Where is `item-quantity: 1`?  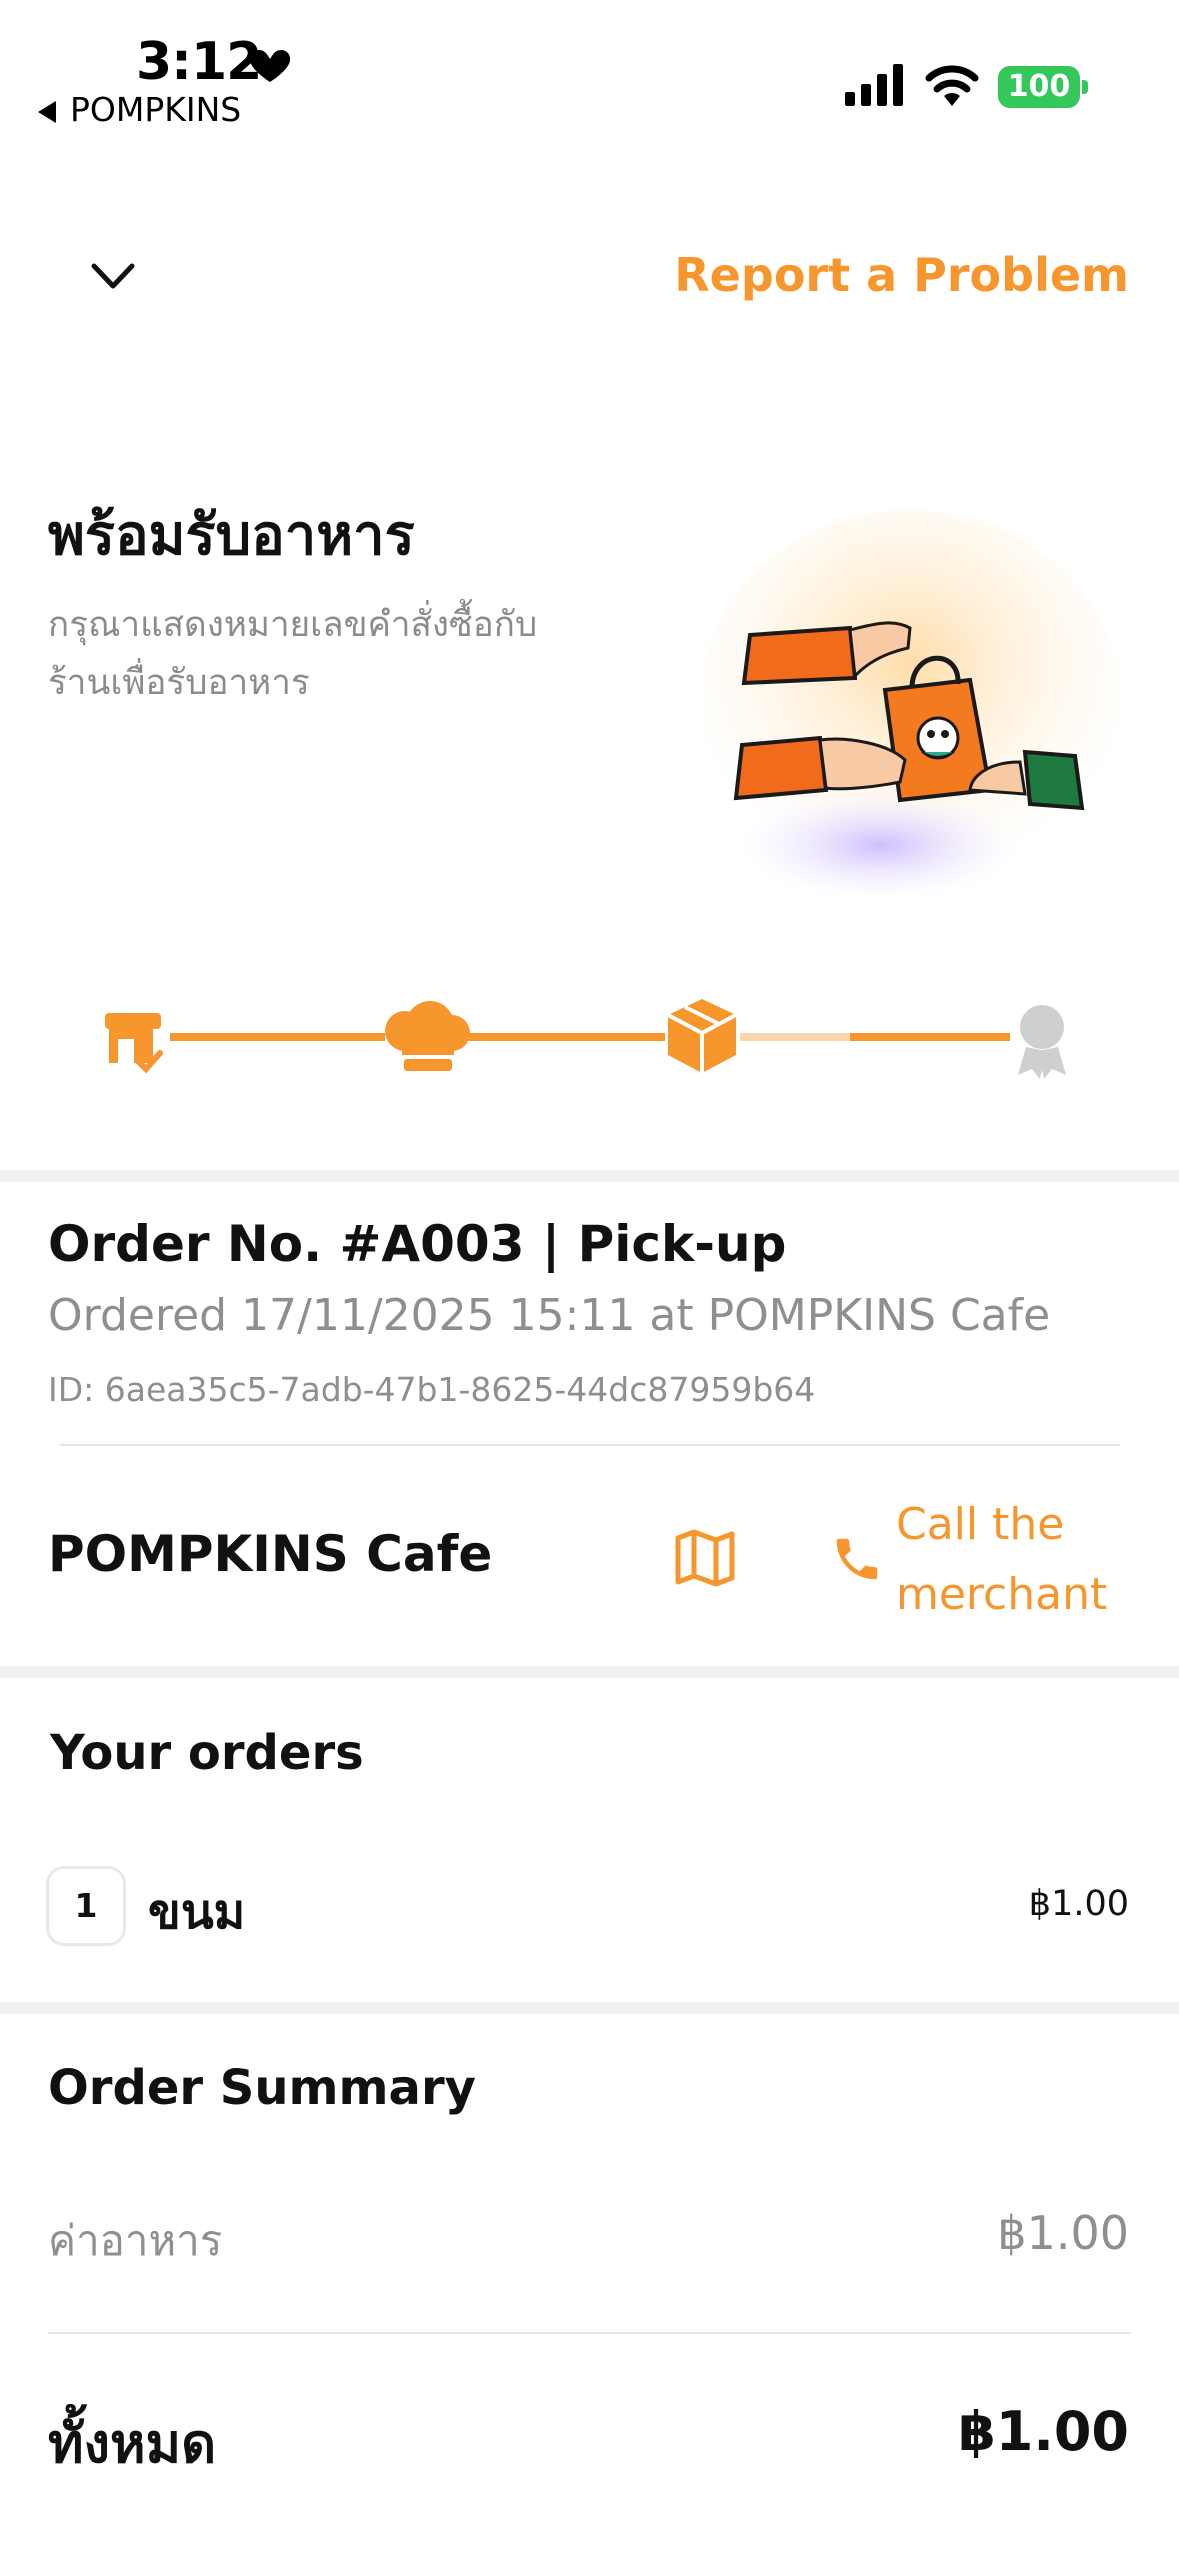 item-quantity: 1 is located at coordinates (86, 1906).